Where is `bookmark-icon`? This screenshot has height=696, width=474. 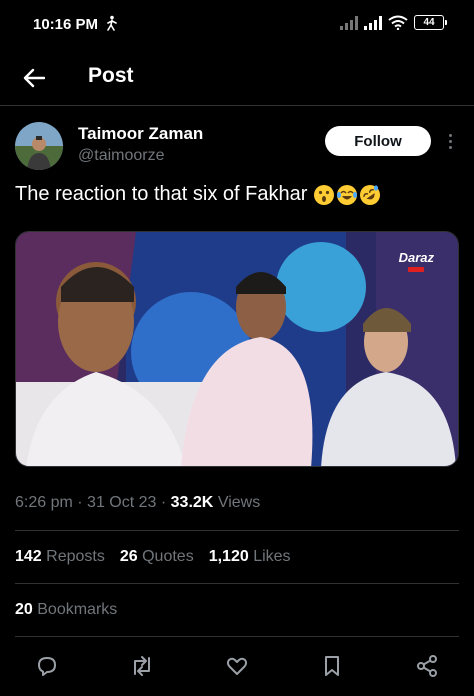
bookmark-icon is located at coordinates (332, 666).